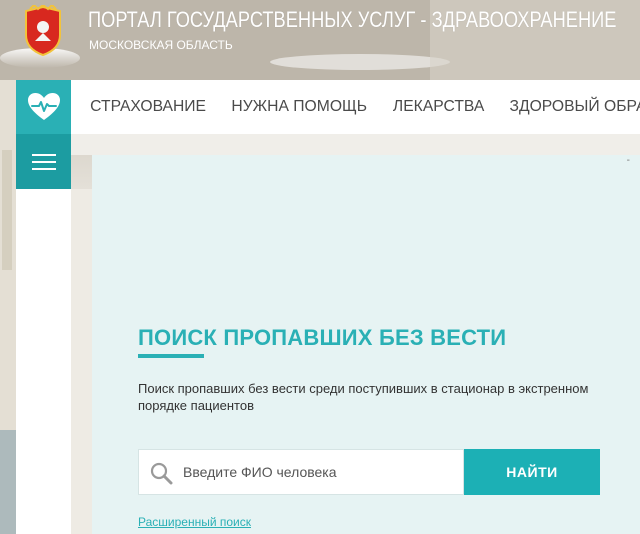  I want to click on search-icon, so click(161, 473).